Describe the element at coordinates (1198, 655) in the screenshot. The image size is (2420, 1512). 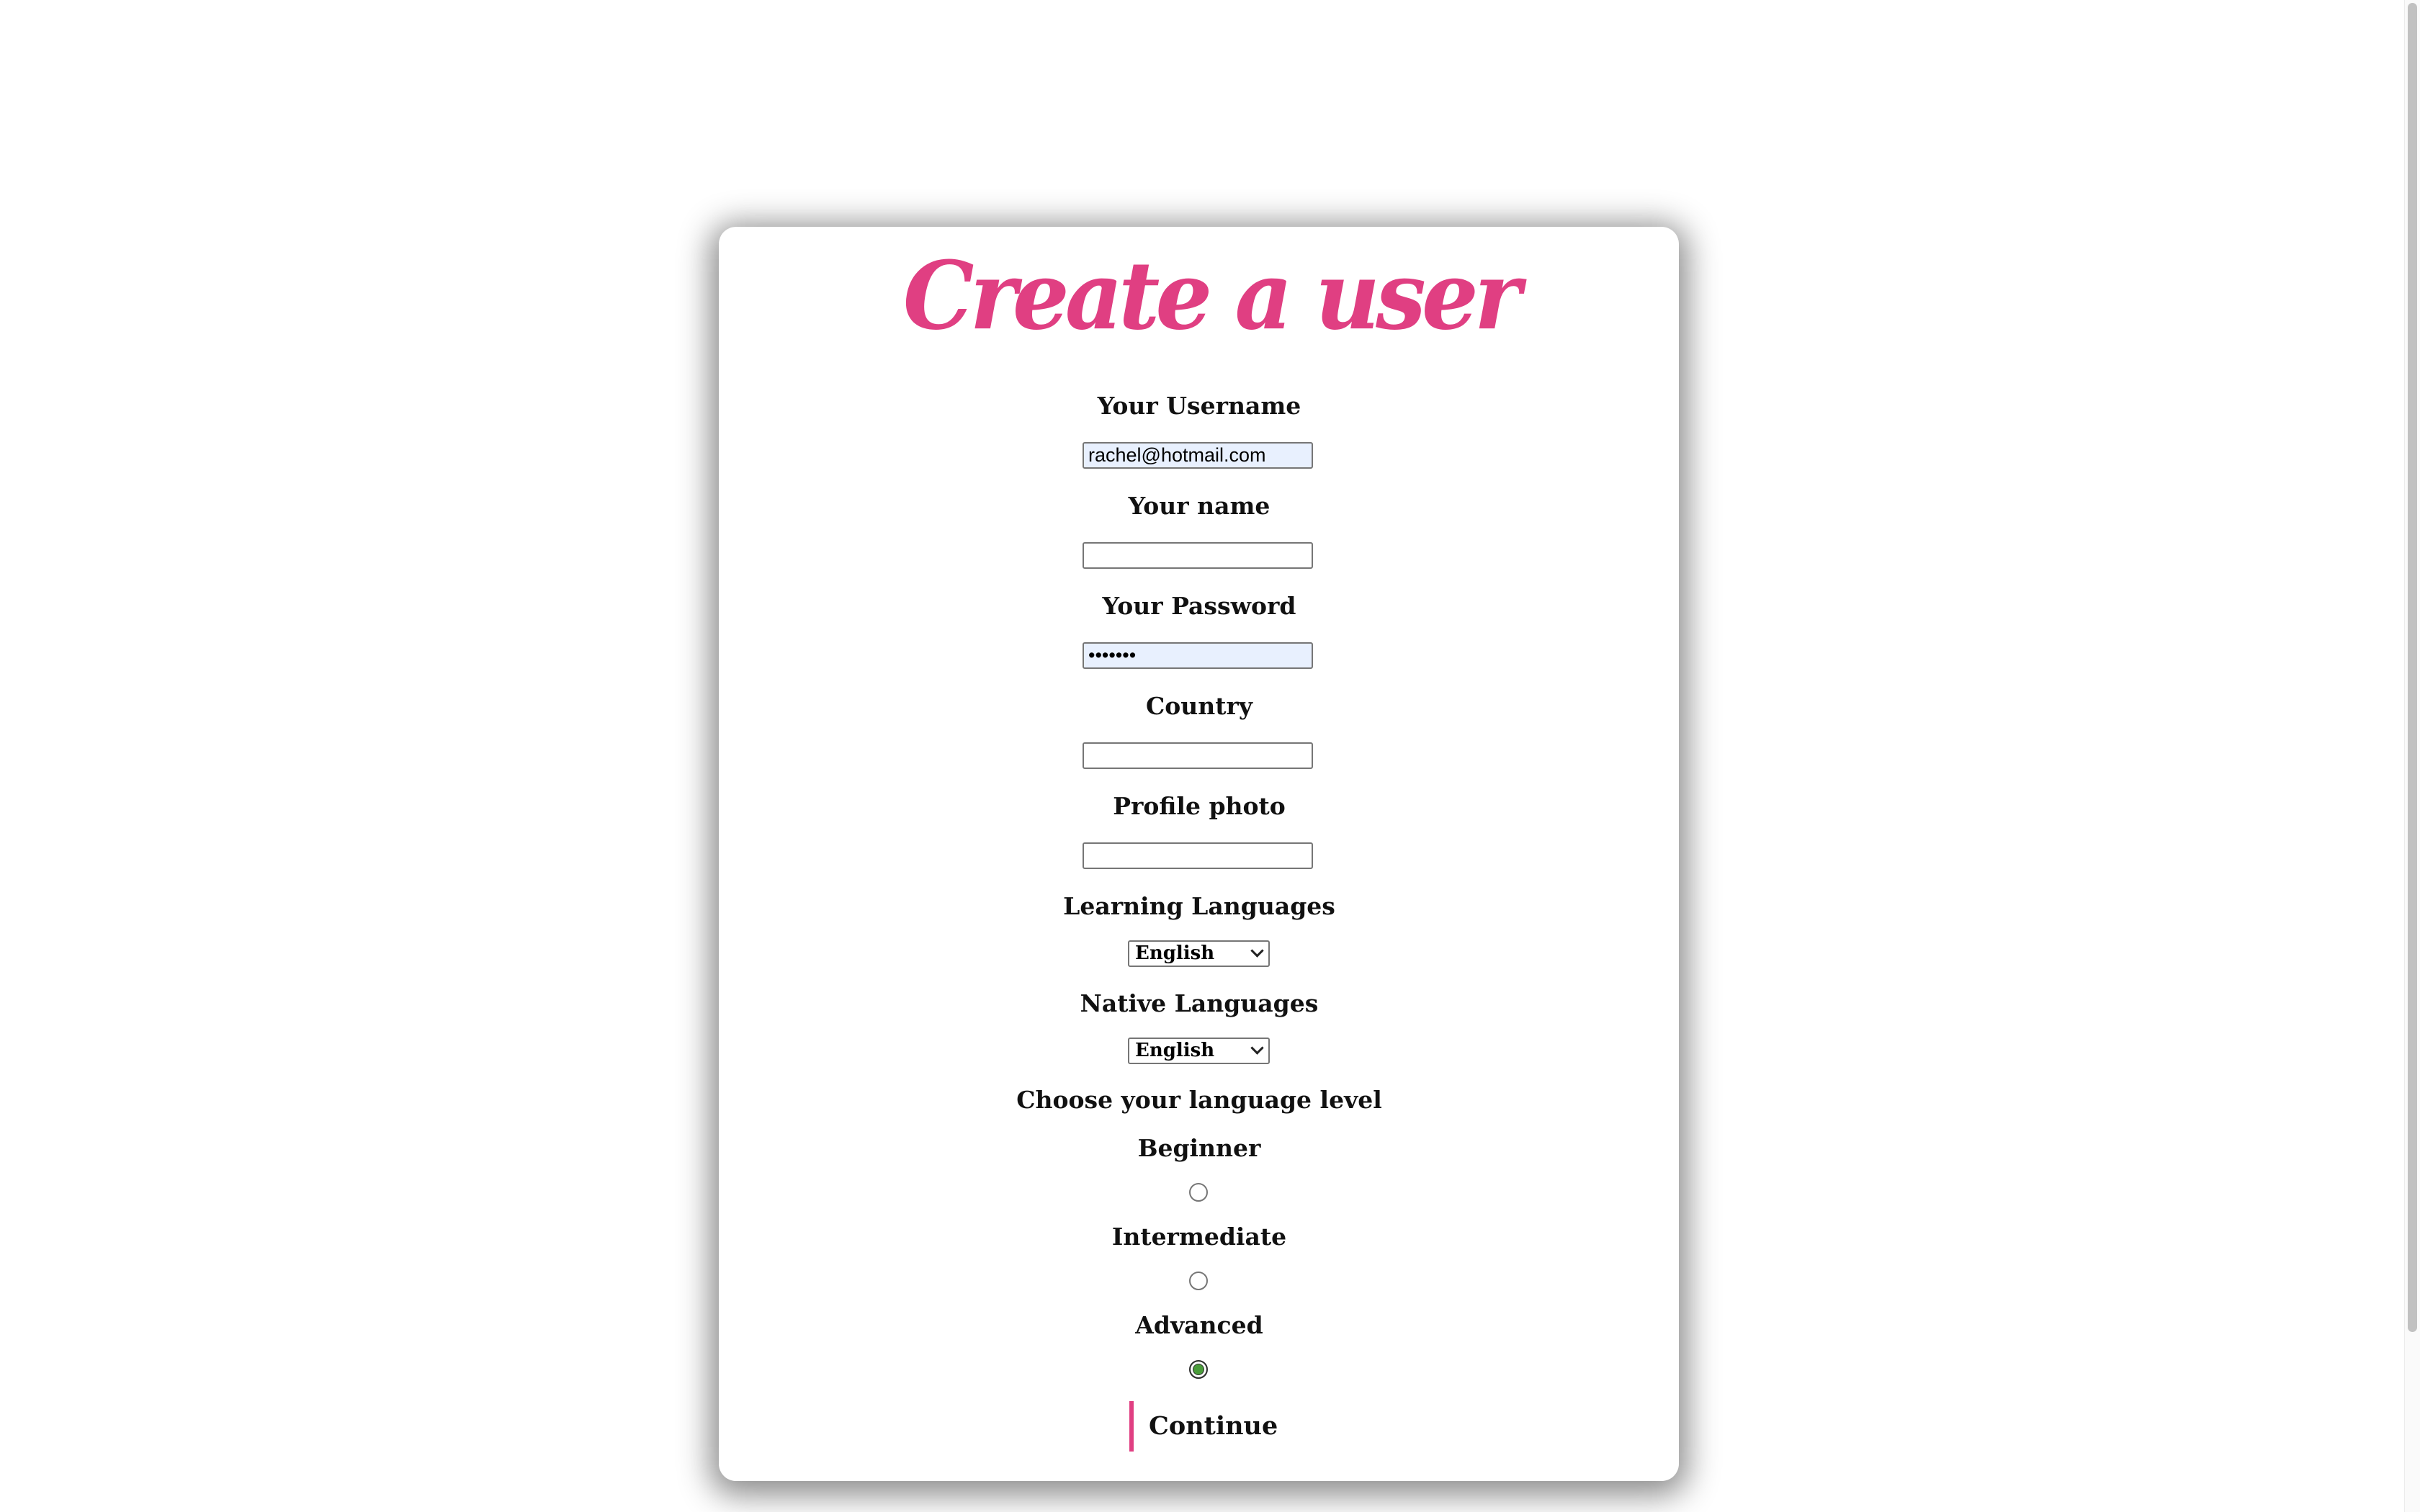
I see `password-input: •••••••` at that location.